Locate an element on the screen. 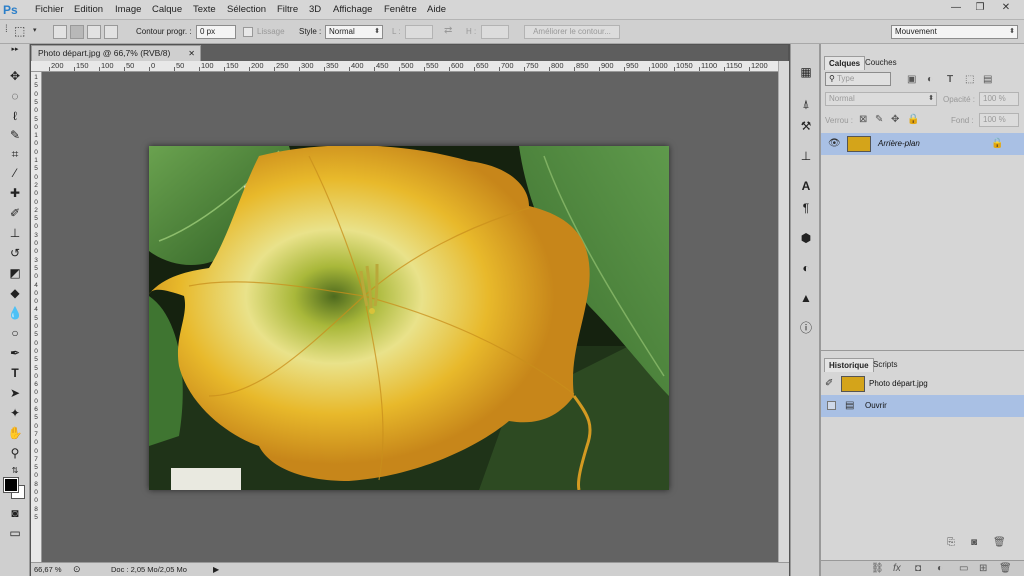 This screenshot has width=1024, height=576. minimize-button: — is located at coordinates (956, 8).